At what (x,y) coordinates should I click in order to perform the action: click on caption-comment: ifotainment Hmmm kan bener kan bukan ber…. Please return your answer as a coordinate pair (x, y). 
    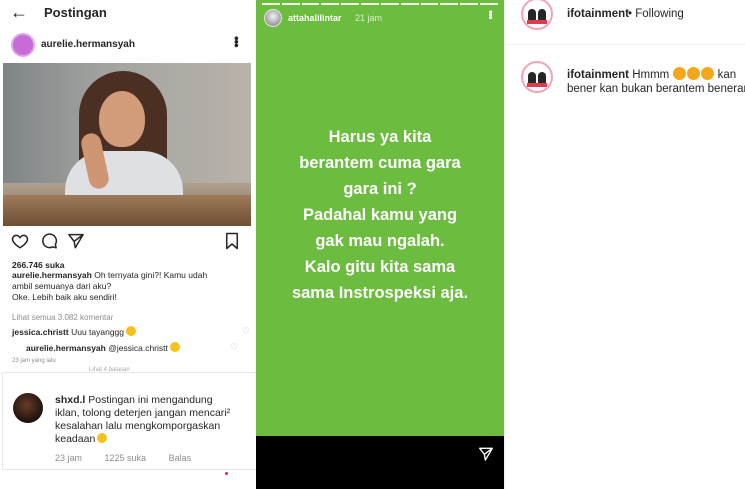
    Looking at the image, I should click on (656, 81).